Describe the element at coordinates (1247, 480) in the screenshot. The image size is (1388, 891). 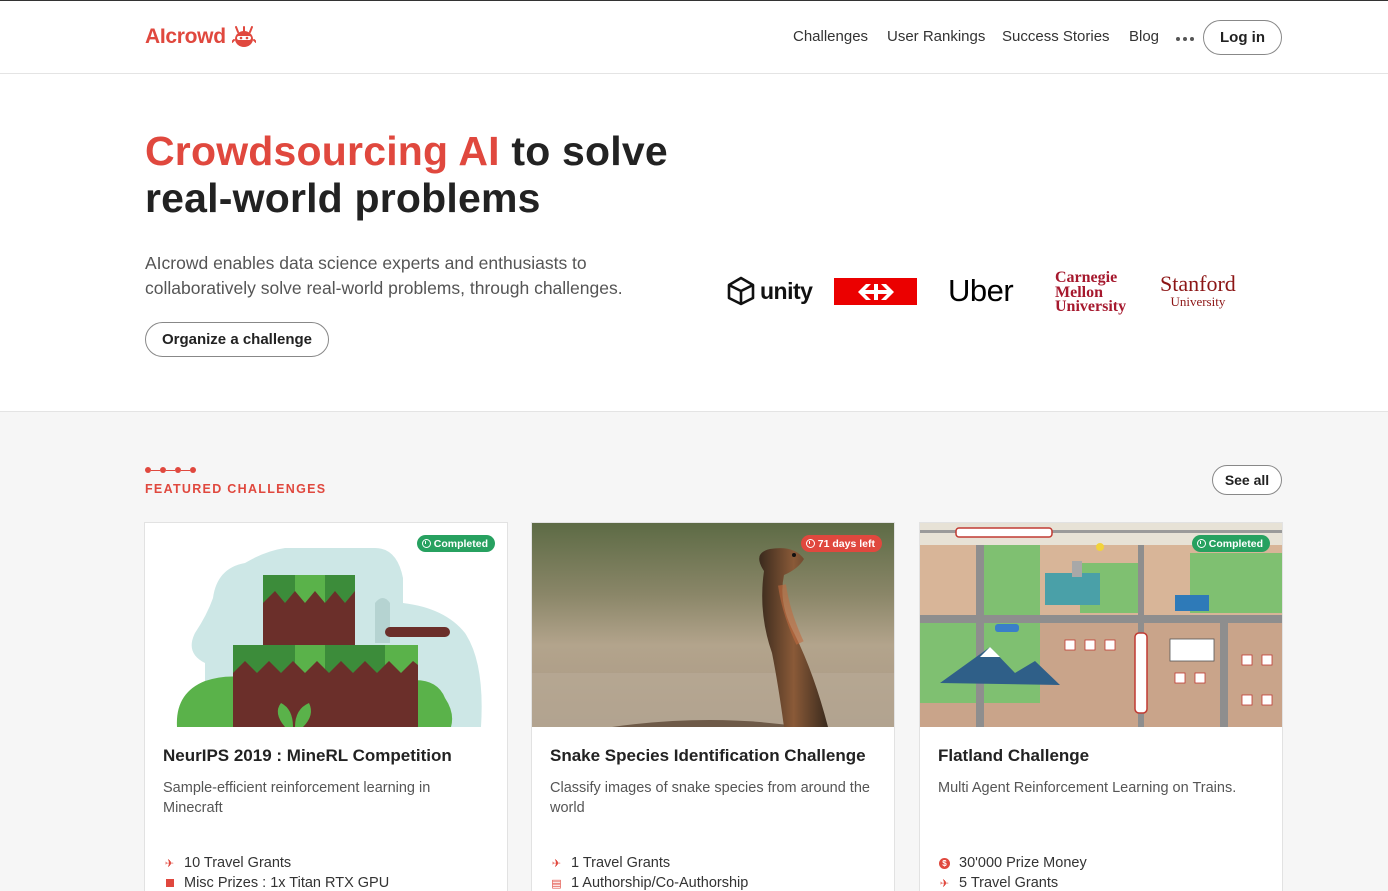
I see `see-all-button: See all` at that location.